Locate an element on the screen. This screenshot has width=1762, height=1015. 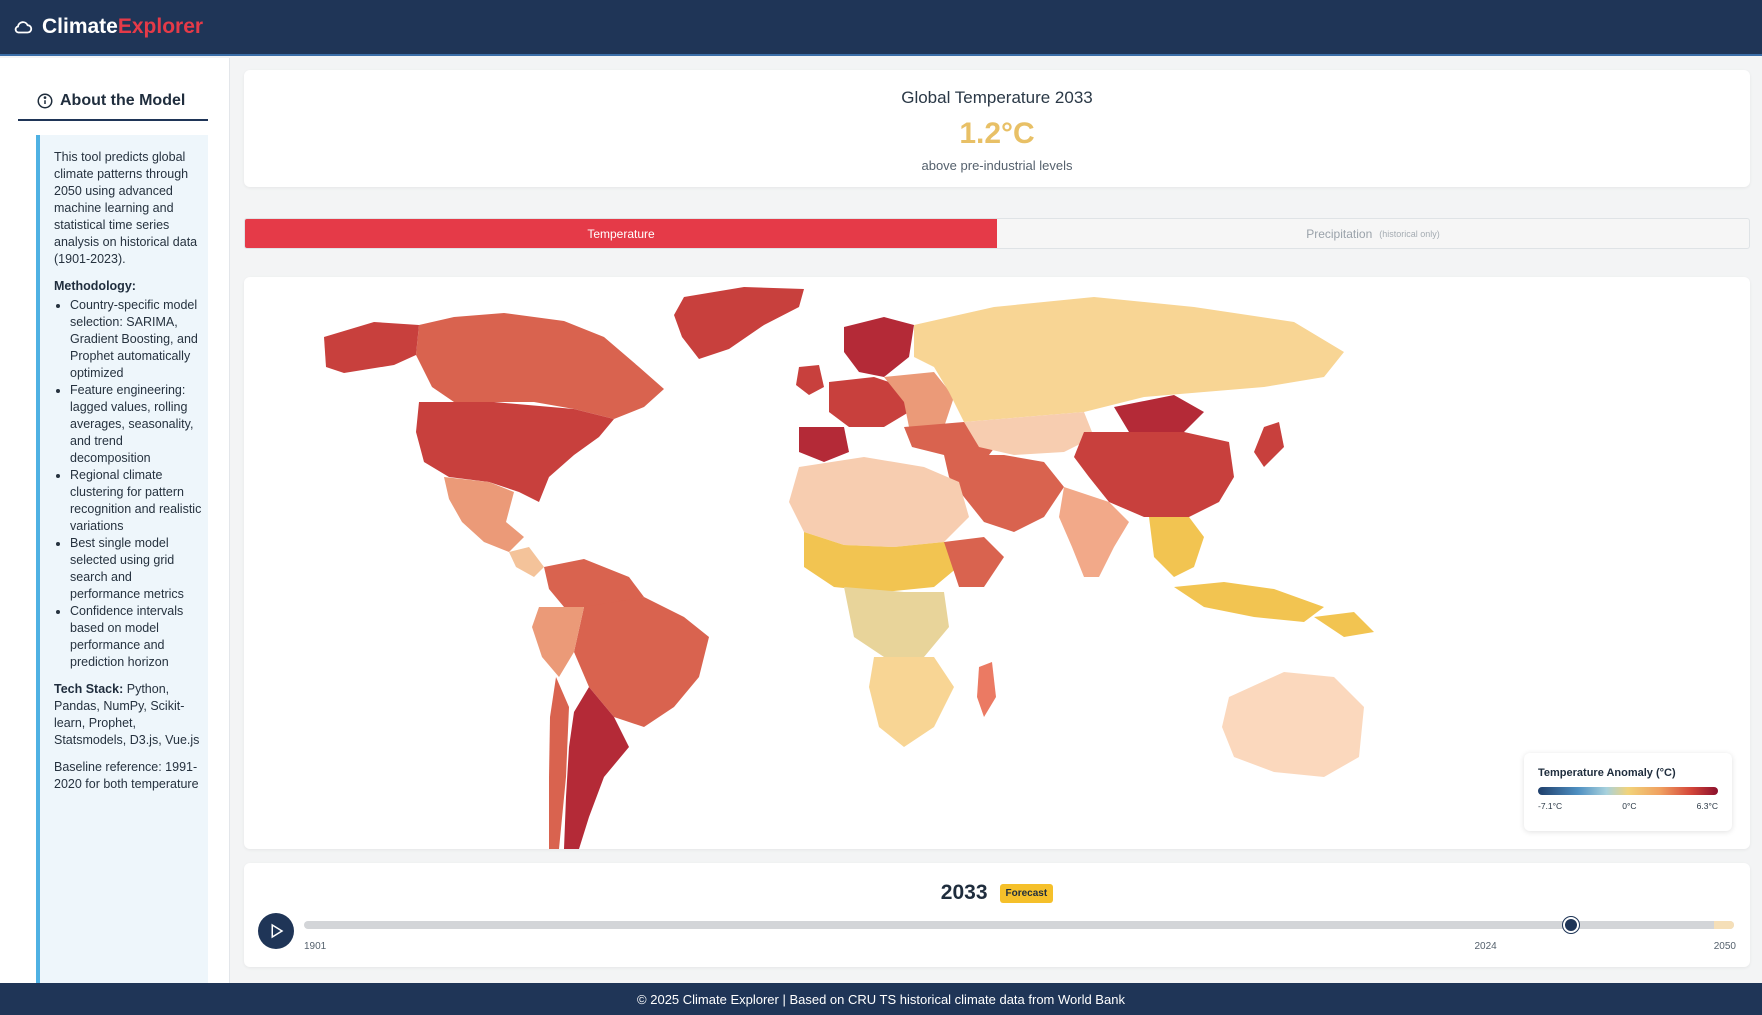
region-north-africa is located at coordinates (879, 502).